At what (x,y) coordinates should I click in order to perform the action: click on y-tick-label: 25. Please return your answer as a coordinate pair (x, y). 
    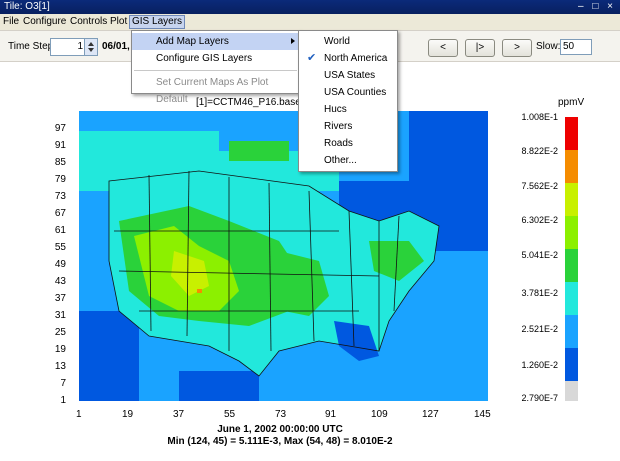
    Looking at the image, I should click on (60, 332).